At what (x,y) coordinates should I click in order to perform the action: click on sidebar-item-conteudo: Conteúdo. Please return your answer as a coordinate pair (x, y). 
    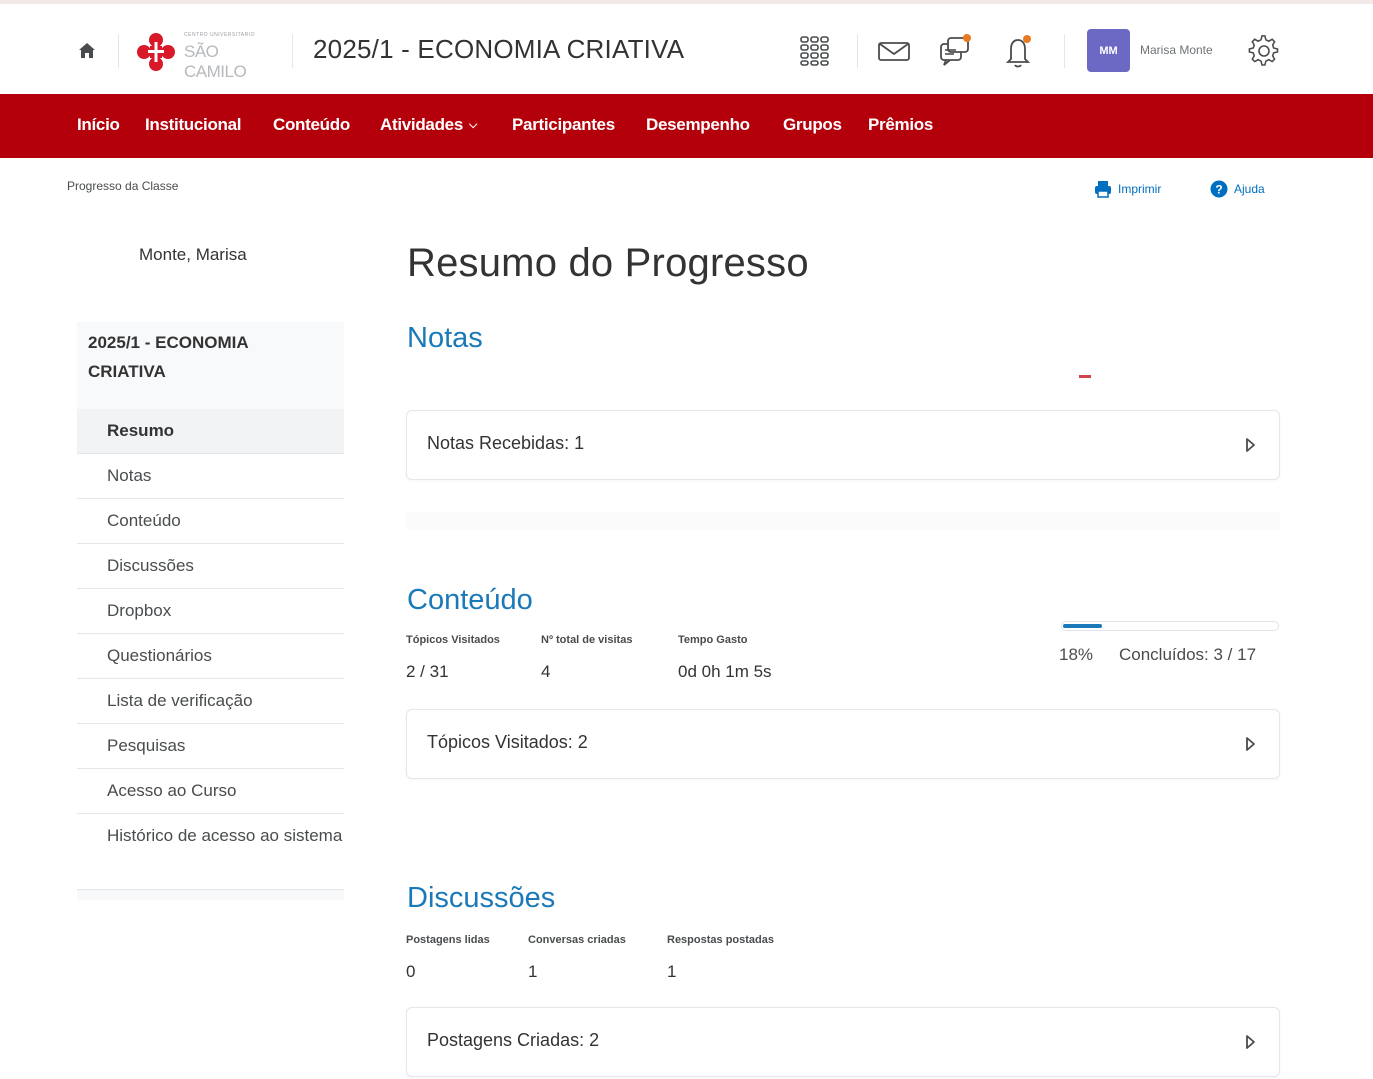
    Looking at the image, I should click on (210, 521).